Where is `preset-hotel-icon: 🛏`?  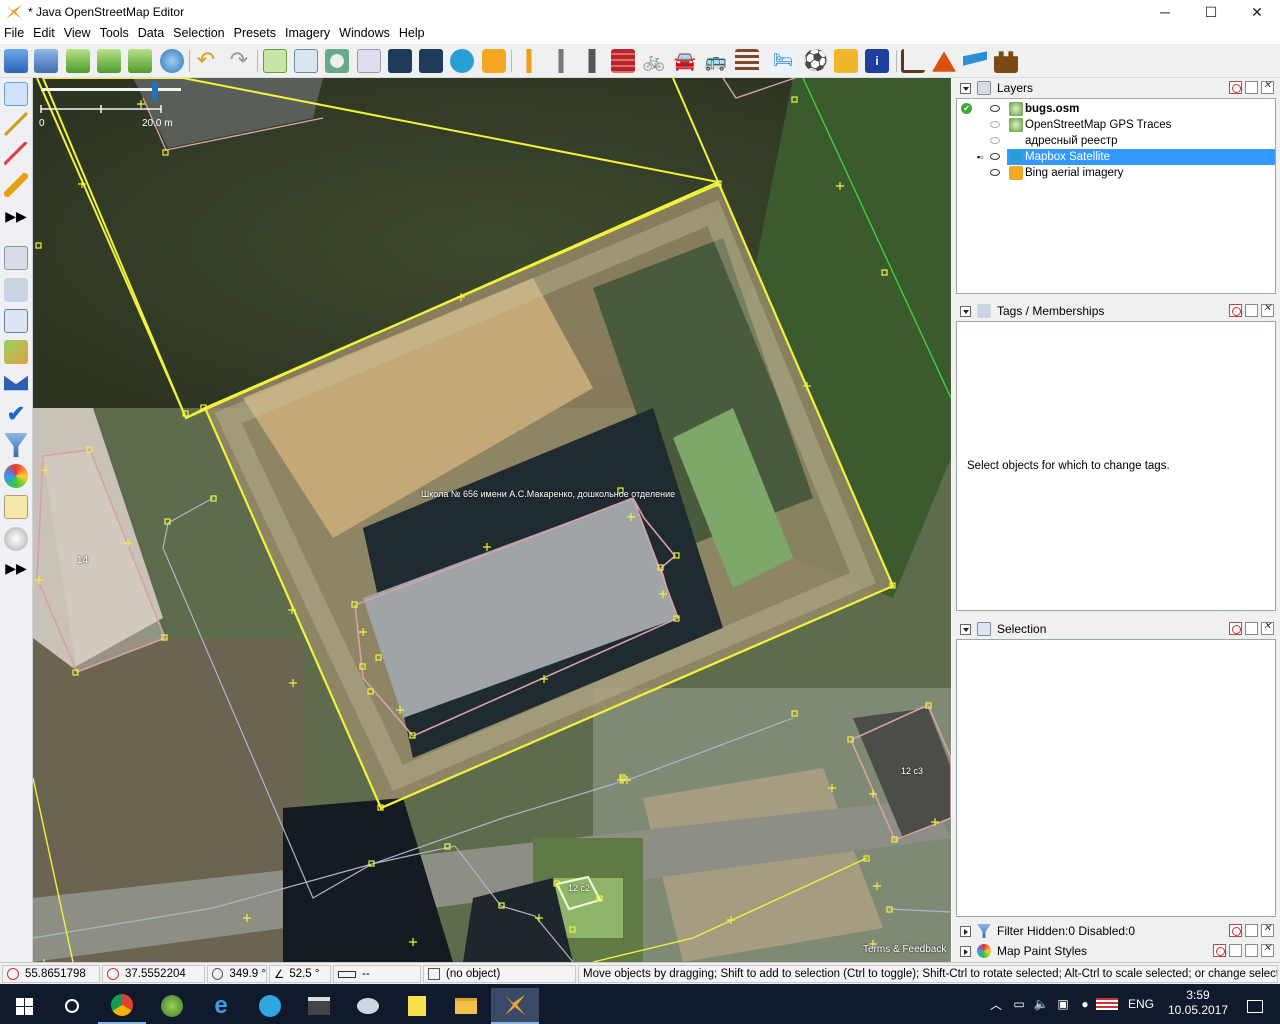
preset-hotel-icon: 🛏 is located at coordinates (783, 61).